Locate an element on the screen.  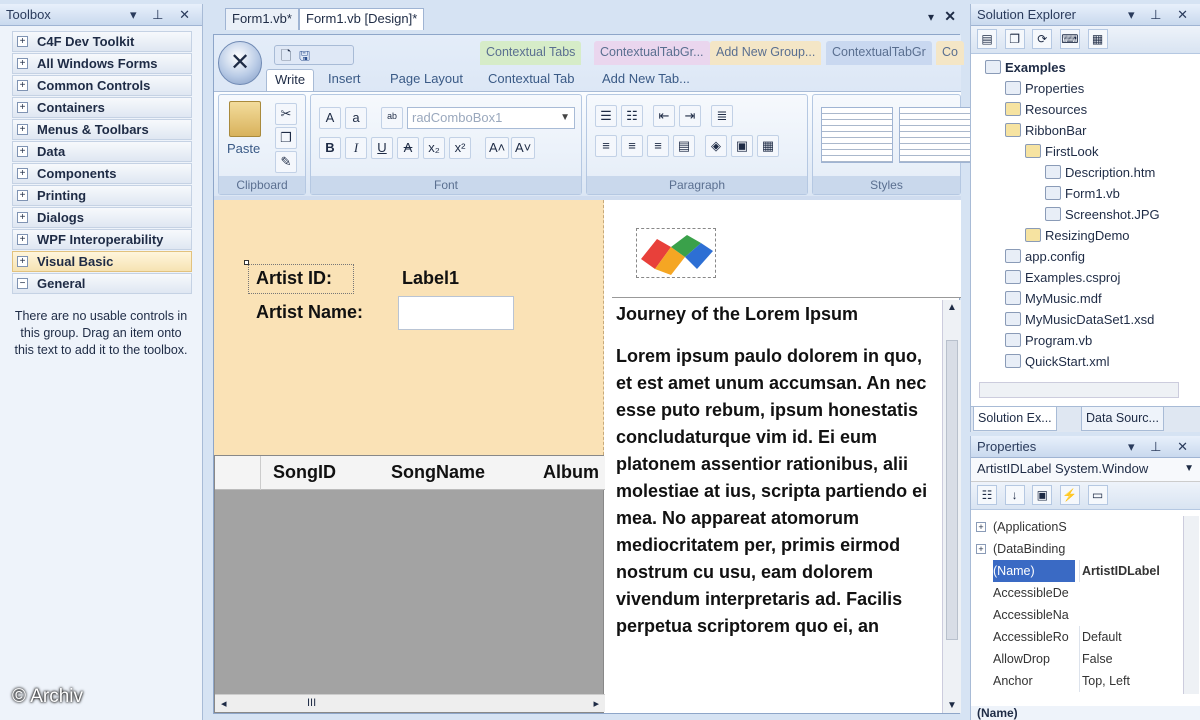
save-icon: 🖫 is located at coordinates (304, 58).